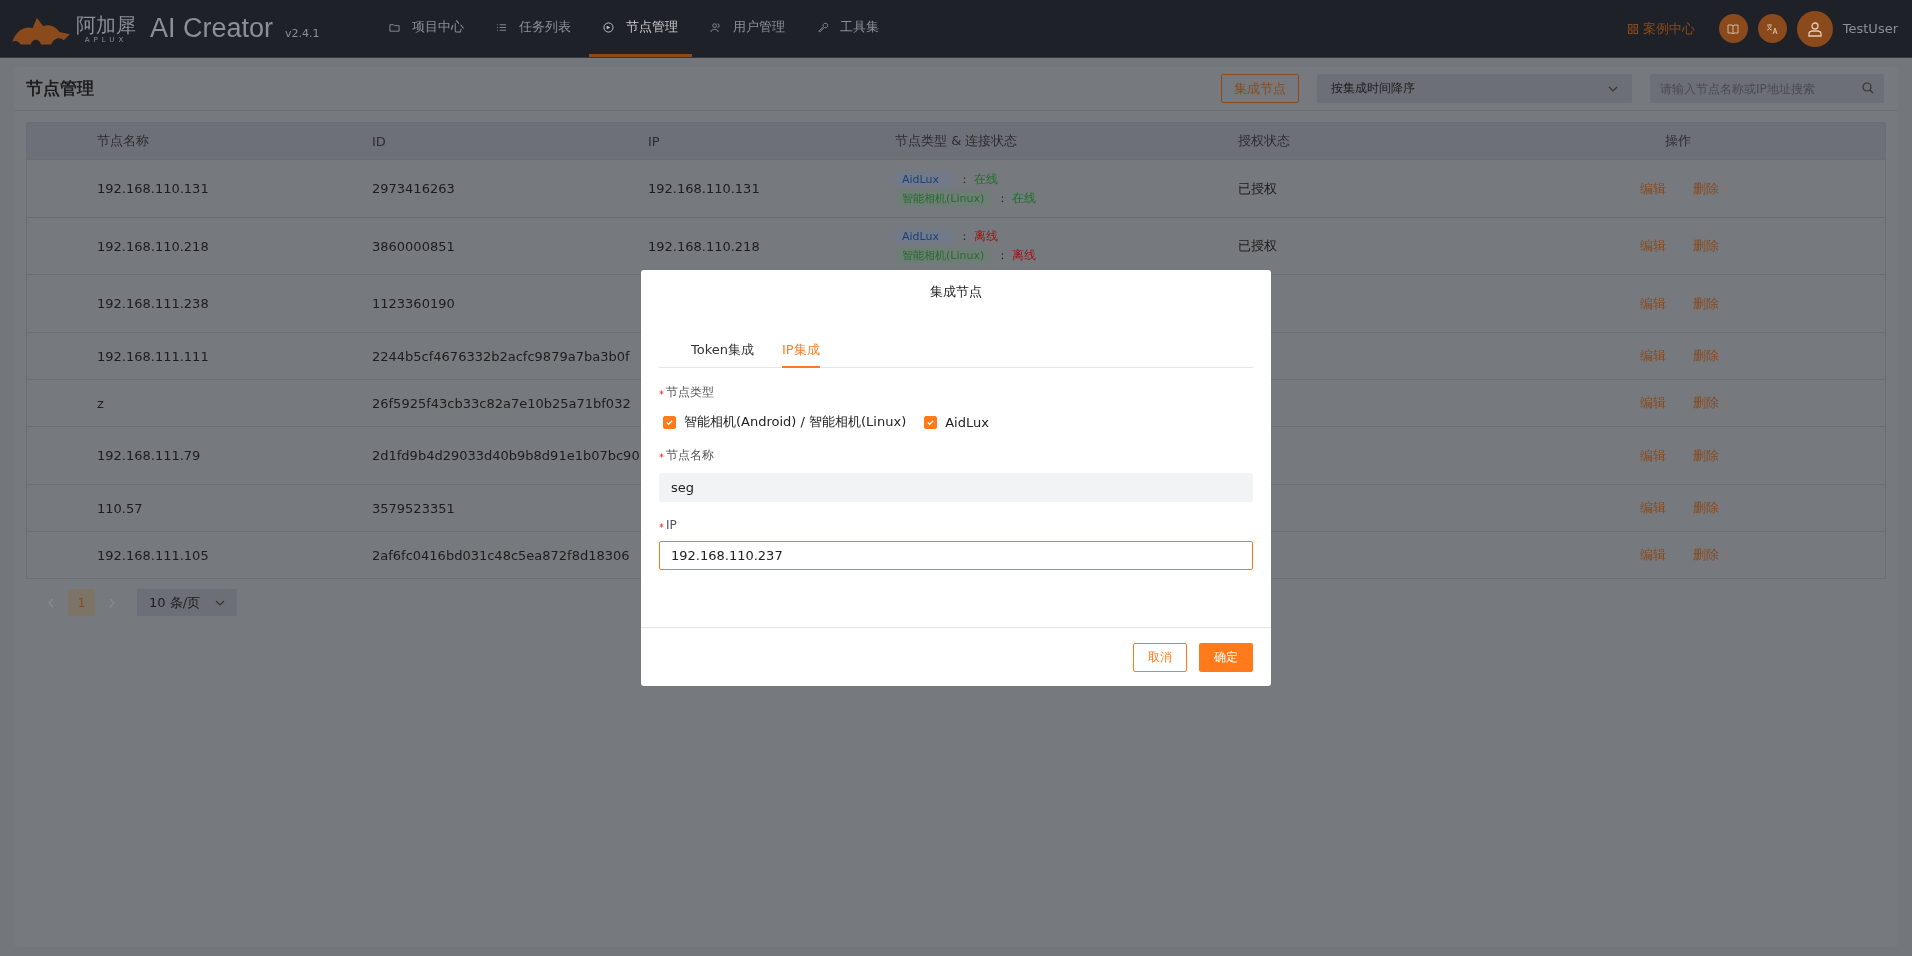 This screenshot has width=1912, height=956. I want to click on column-header: IP, so click(654, 141).